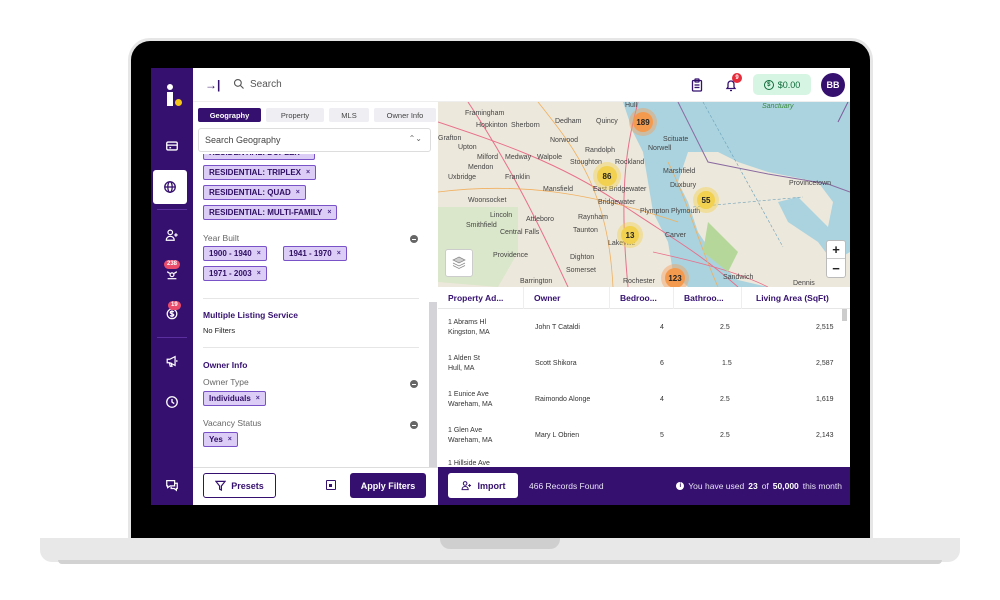 This screenshot has height=600, width=1000. I want to click on filter-chip: 1900 - 1940 ×, so click(235, 253).